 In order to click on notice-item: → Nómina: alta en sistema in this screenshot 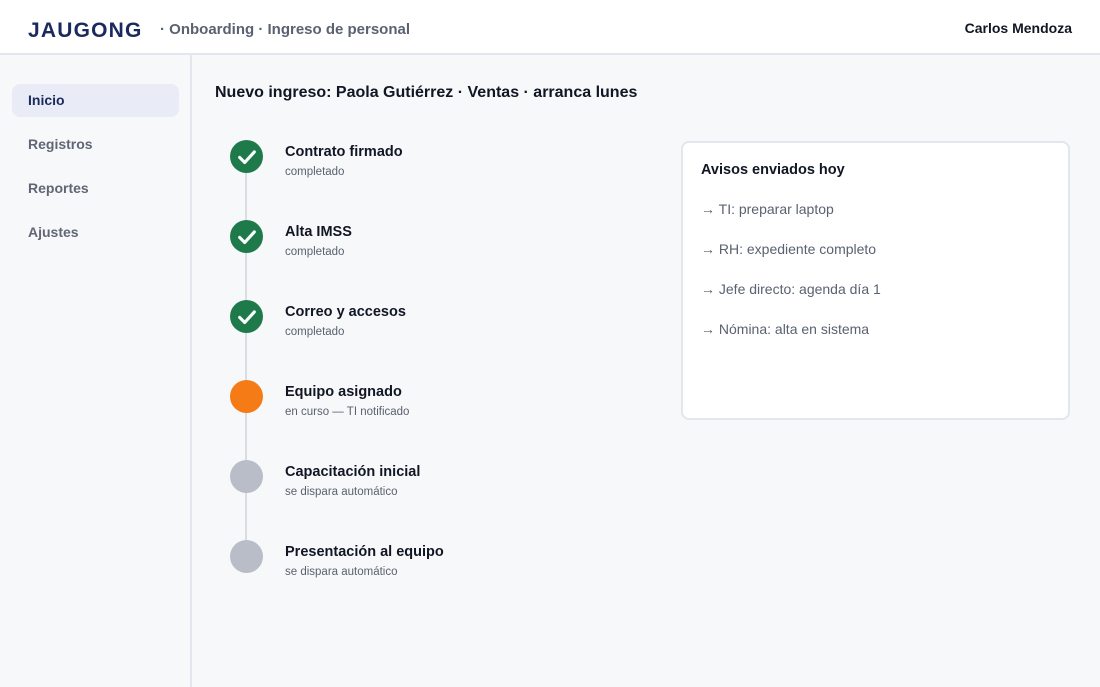, I will do `click(785, 329)`.